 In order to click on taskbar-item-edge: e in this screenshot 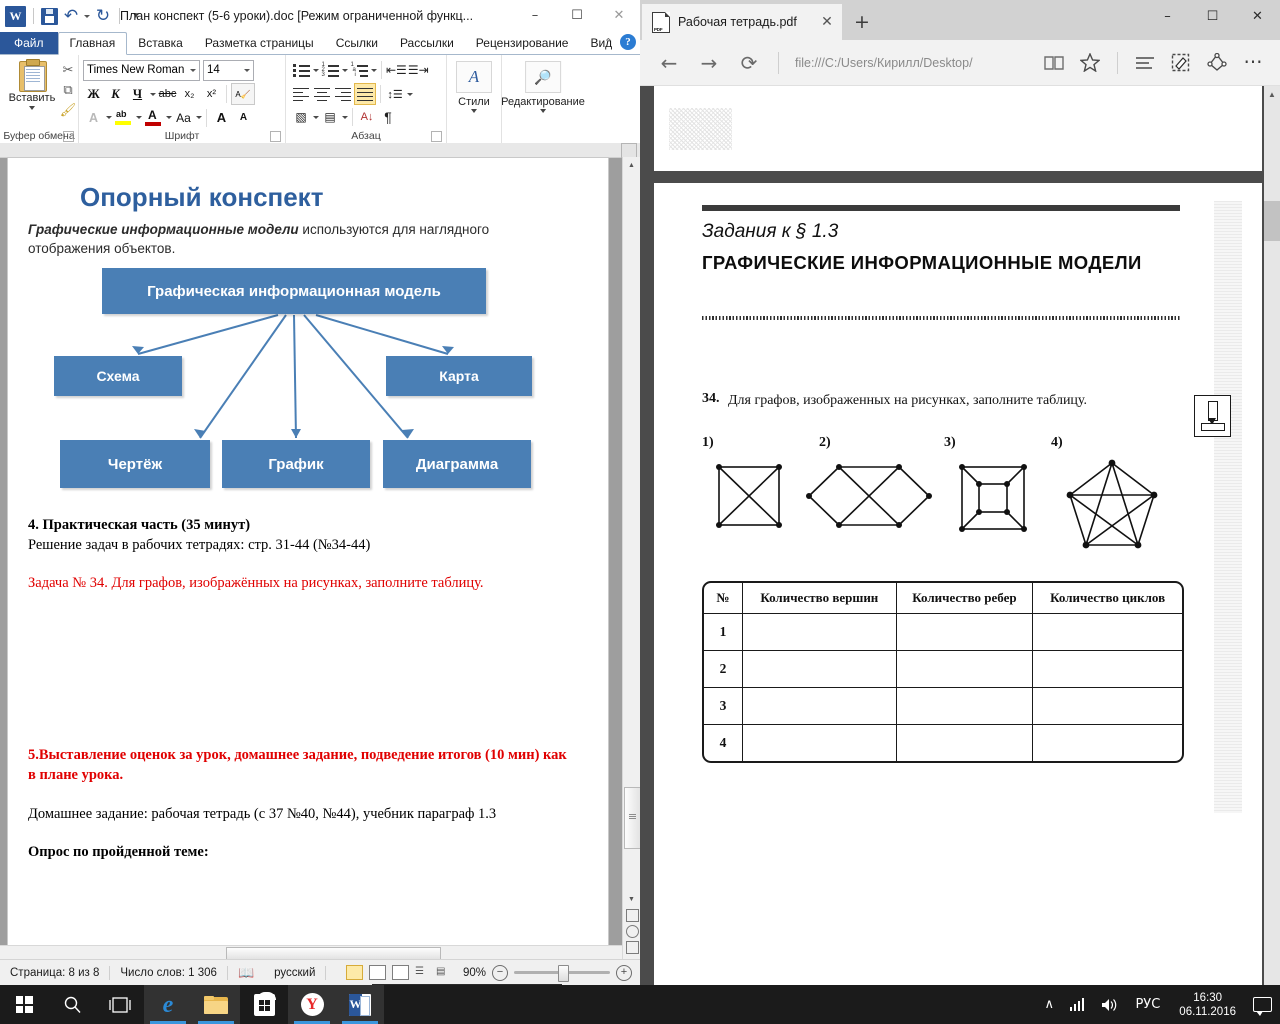, I will do `click(168, 1004)`.